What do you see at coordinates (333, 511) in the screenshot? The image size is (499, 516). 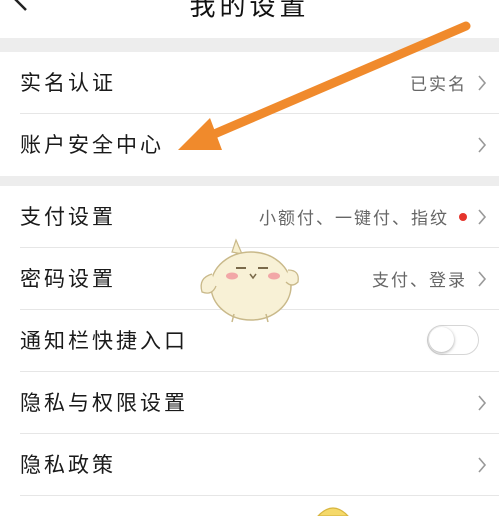 I see `mascot-peek-icon` at bounding box center [333, 511].